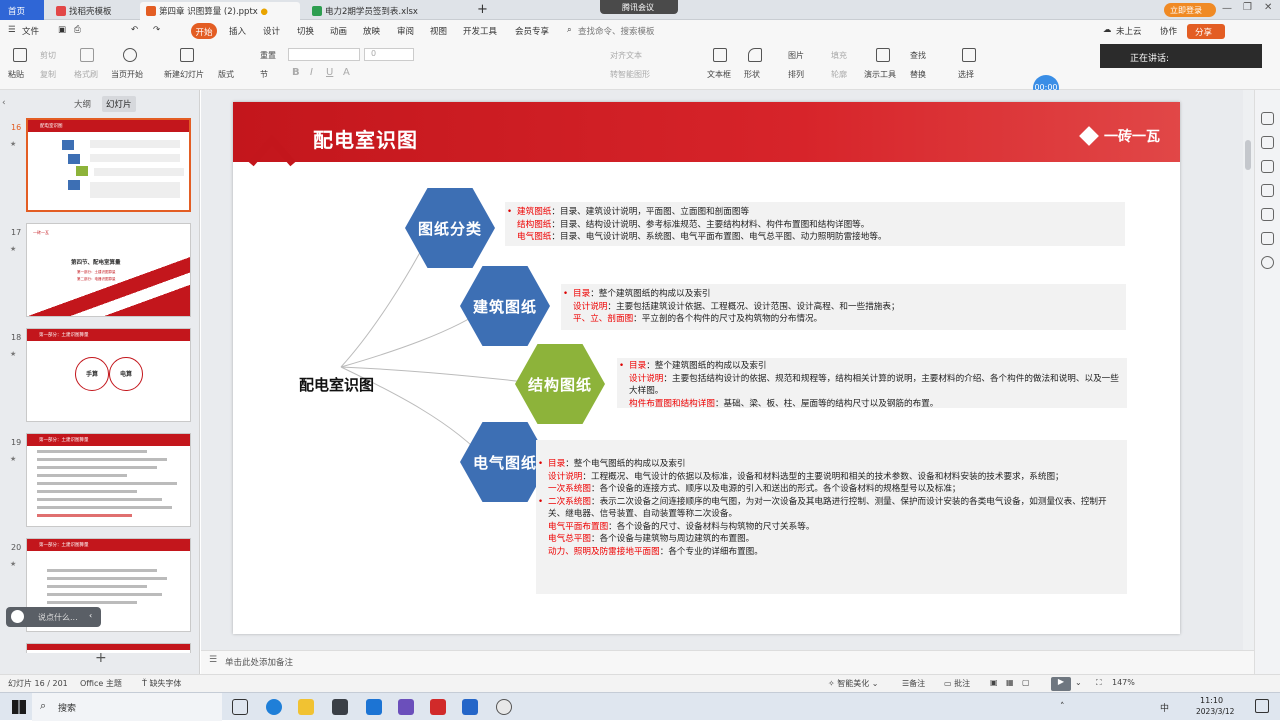  What do you see at coordinates (259, 662) in the screenshot?
I see `notes-placeholder: 单击此处添加备注` at bounding box center [259, 662].